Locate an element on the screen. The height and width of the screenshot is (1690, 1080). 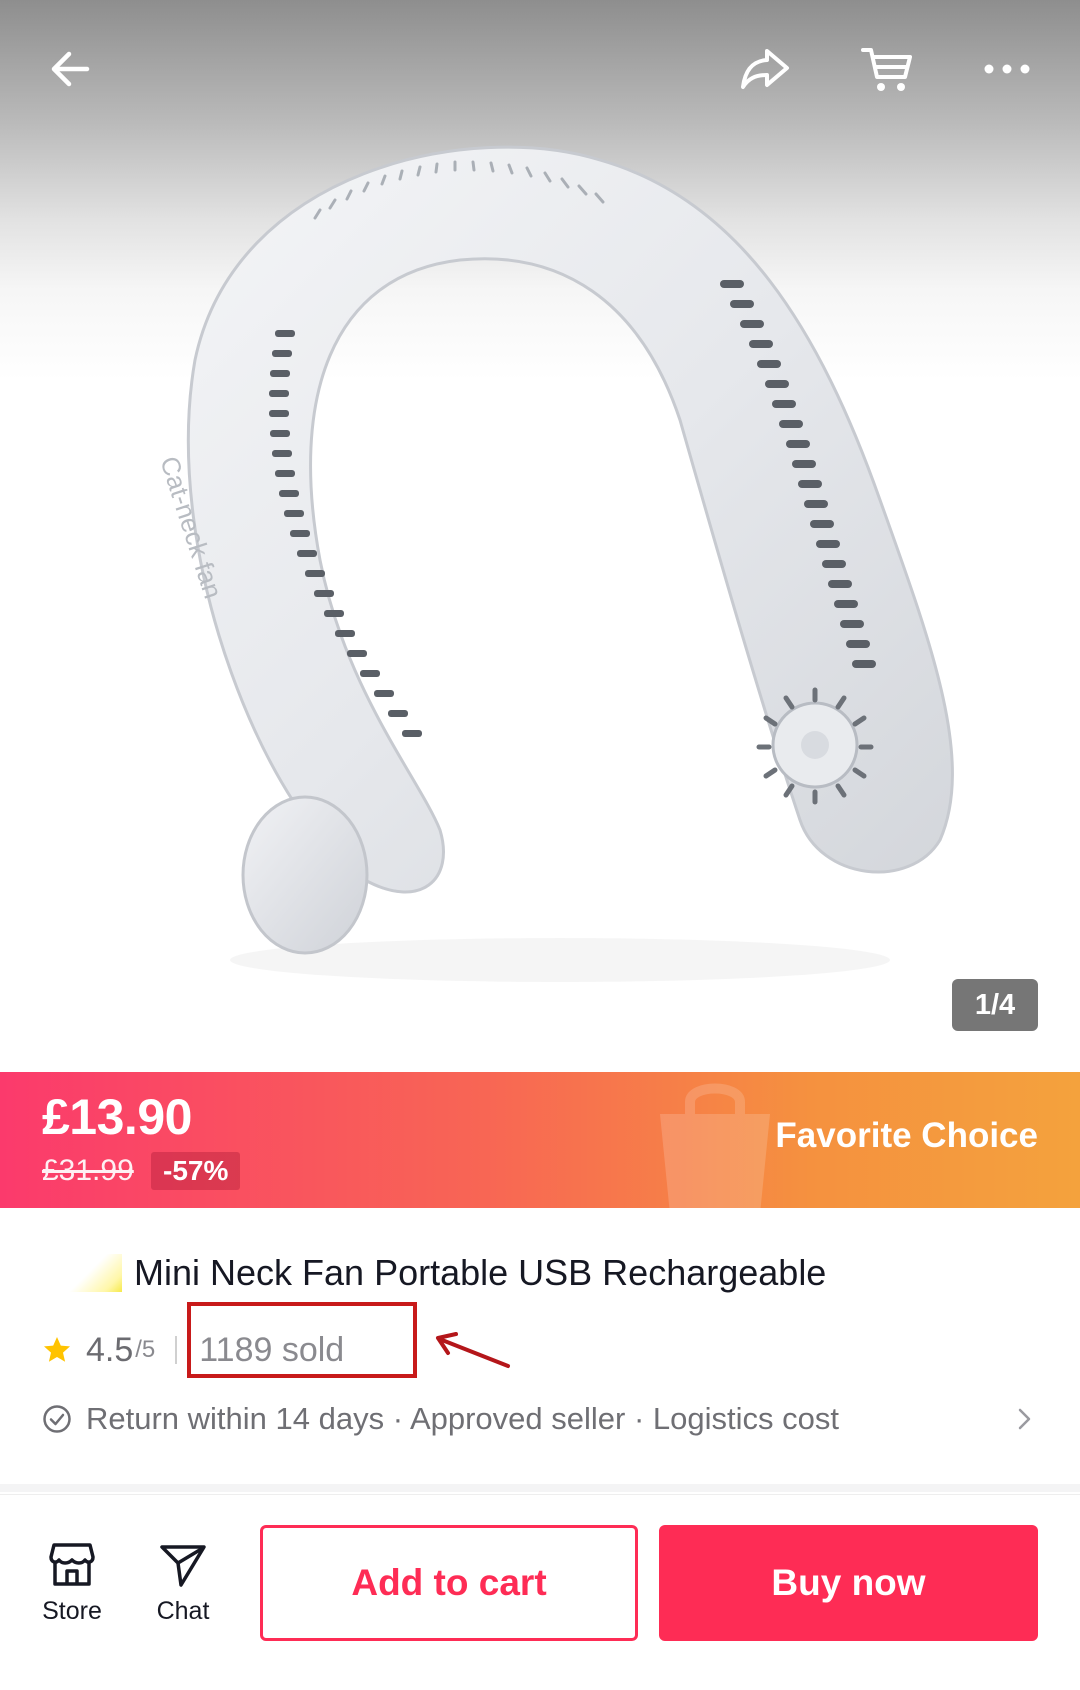
more-dots-icon is located at coordinates (1007, 69).